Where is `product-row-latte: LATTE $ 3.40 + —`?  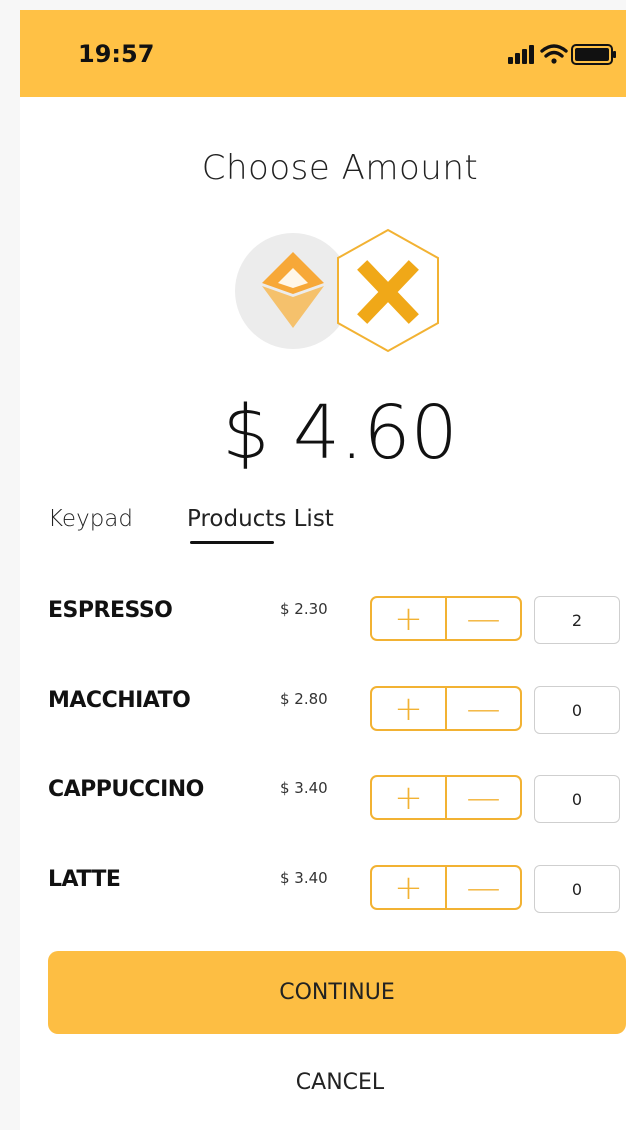
product-row-latte: LATTE $ 3.40 + — is located at coordinates (323, 893).